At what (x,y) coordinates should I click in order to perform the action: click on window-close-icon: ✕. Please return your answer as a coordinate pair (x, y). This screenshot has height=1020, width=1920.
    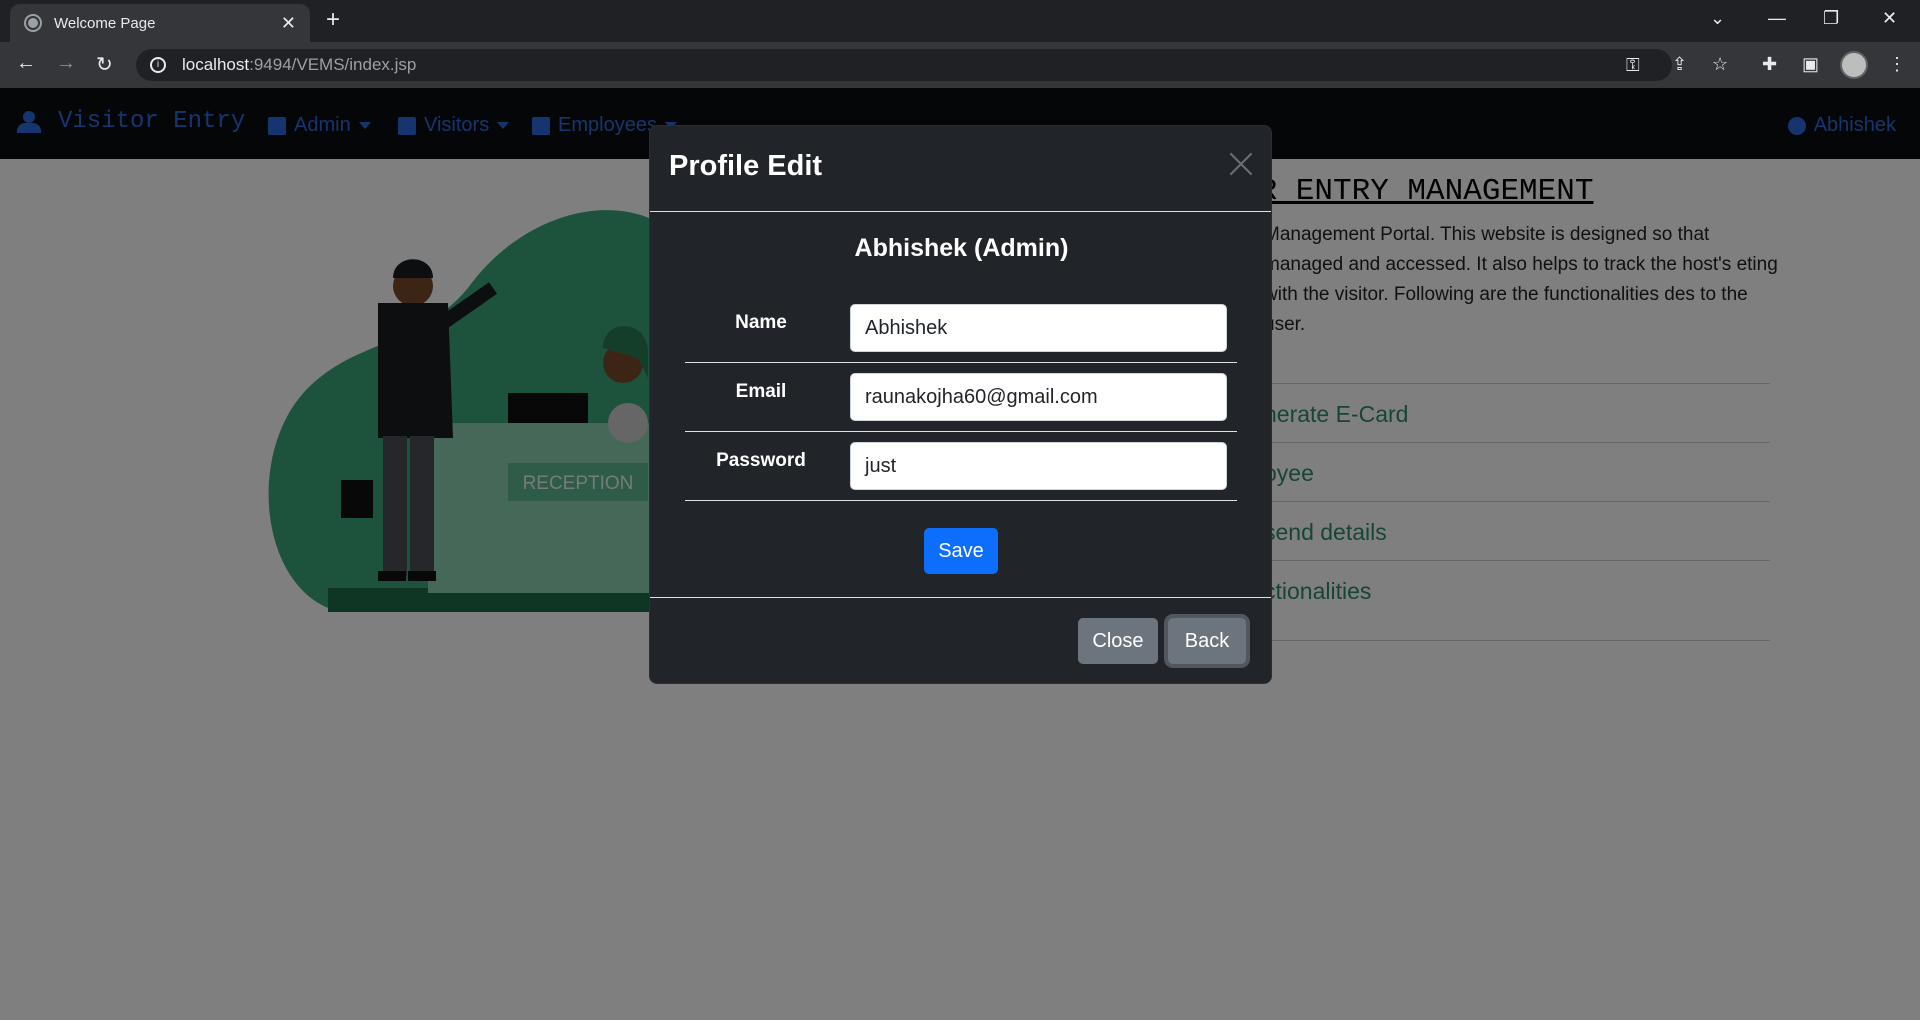
    Looking at the image, I should click on (1889, 18).